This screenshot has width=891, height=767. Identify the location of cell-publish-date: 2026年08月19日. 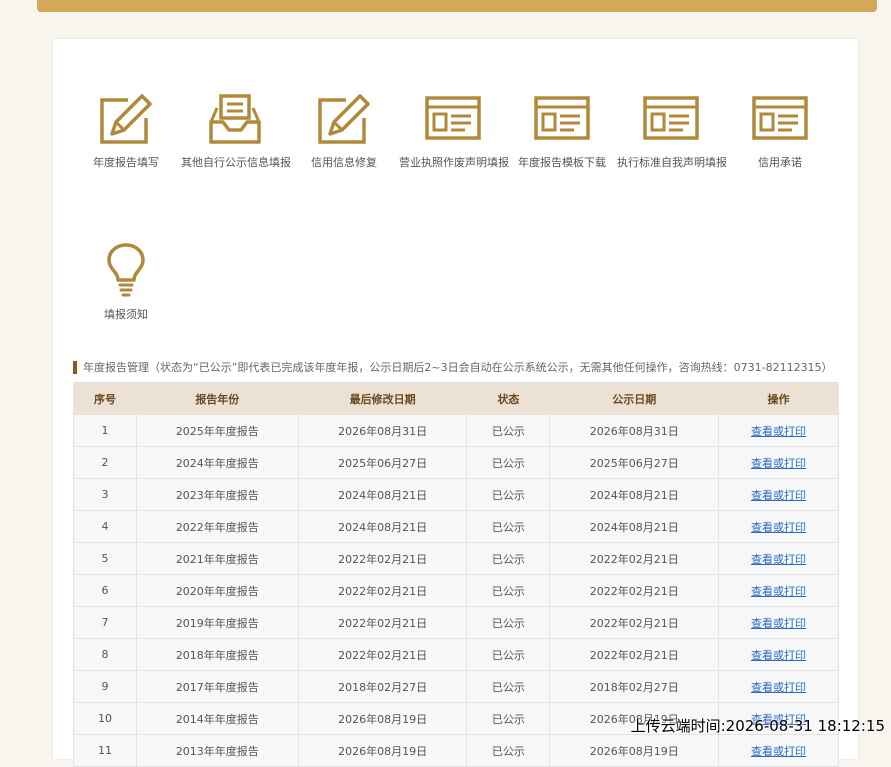
(634, 750).